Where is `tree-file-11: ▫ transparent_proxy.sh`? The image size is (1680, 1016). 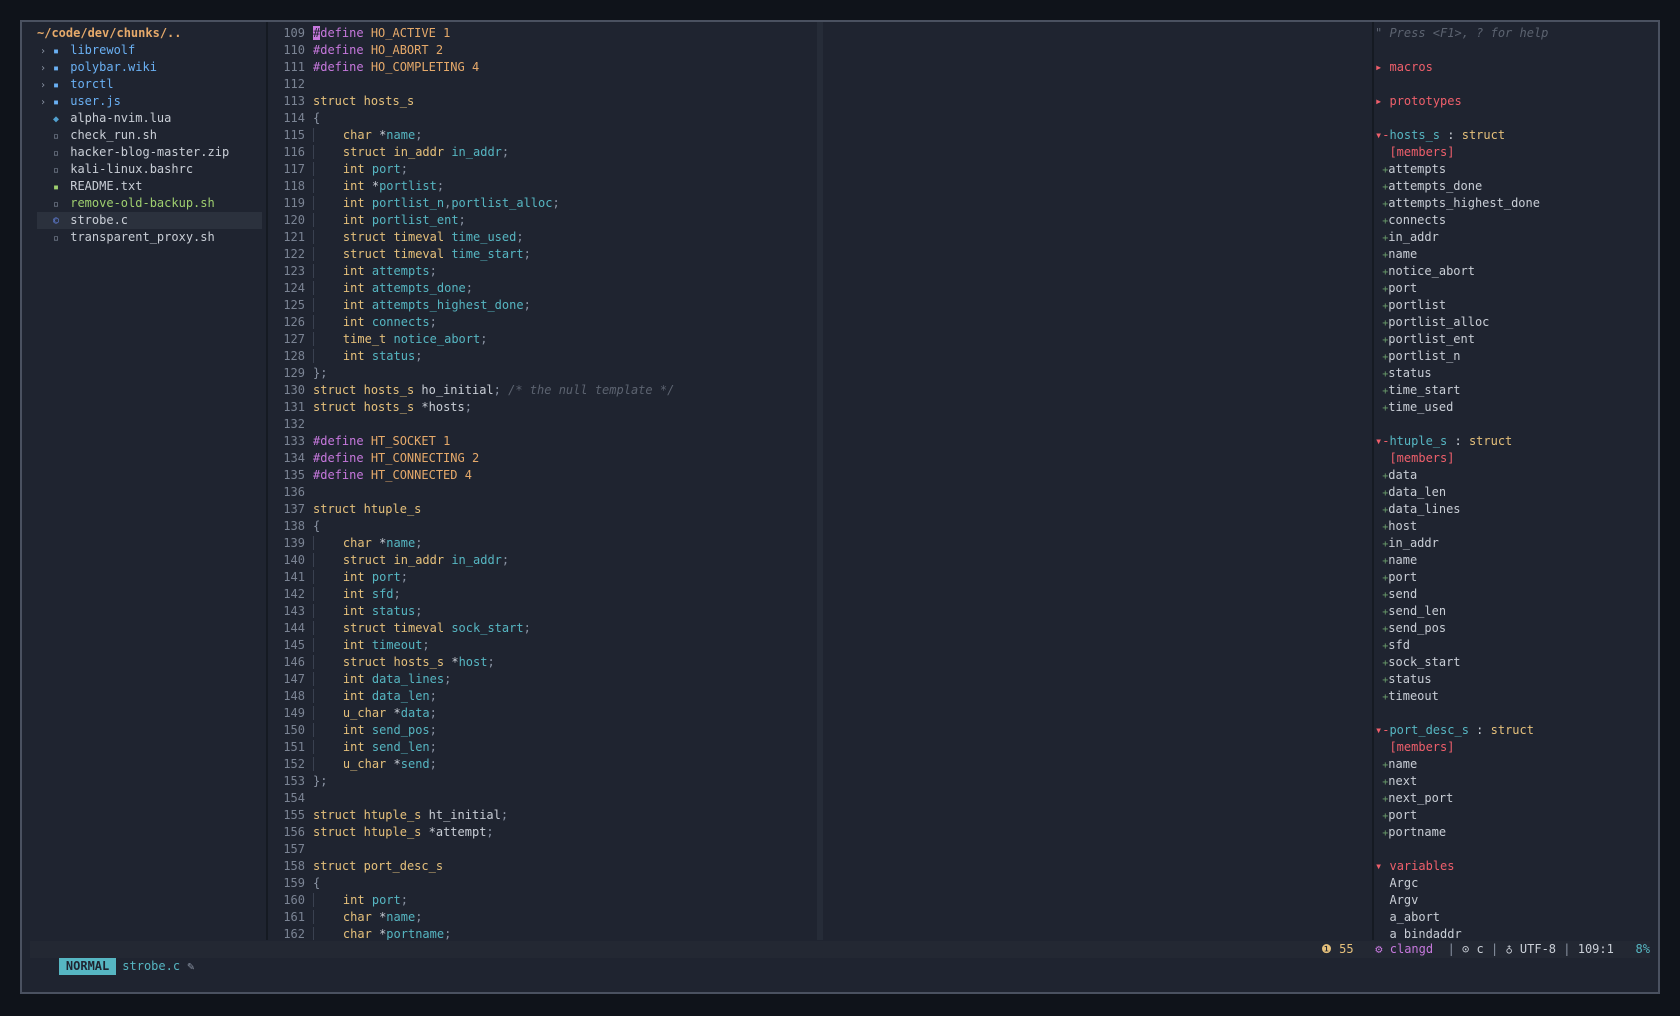
tree-file-11: ▫ transparent_proxy.sh is located at coordinates (149, 237).